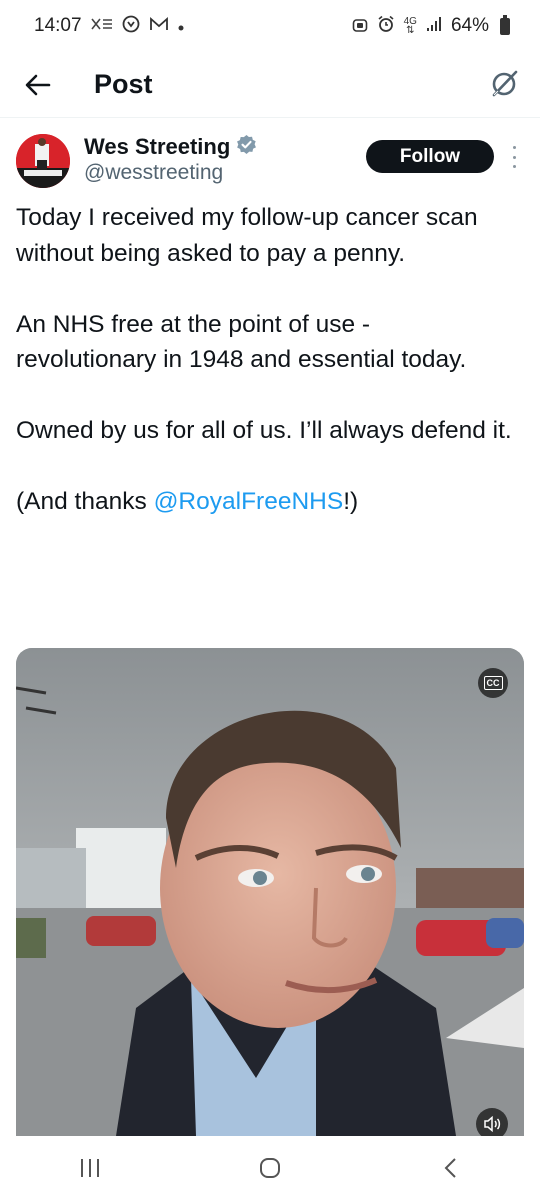 Image resolution: width=540 pixels, height=1199 pixels. I want to click on page-title: Post, so click(123, 84).